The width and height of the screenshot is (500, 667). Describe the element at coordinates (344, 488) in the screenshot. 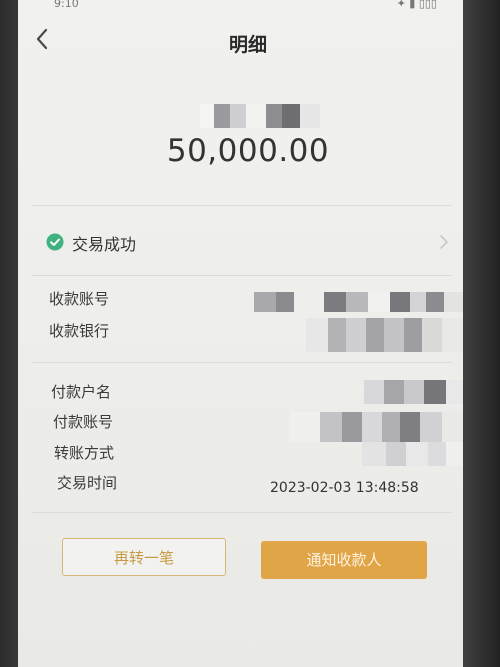

I see `transaction-time-value: 2023-02-03 13:48:58` at that location.